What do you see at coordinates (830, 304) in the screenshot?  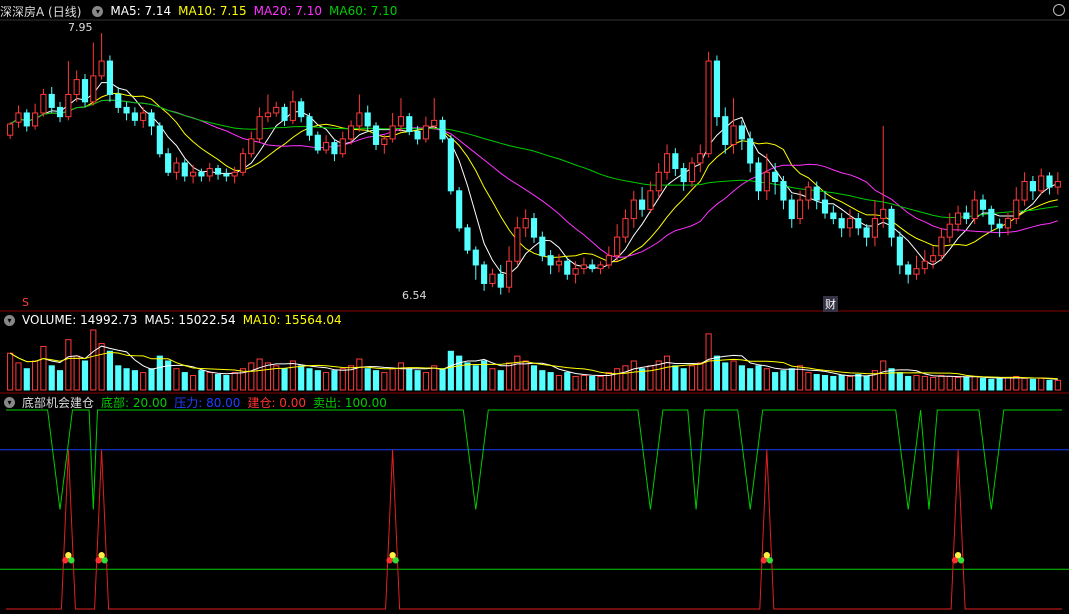 I see `cai-marker: 财` at bounding box center [830, 304].